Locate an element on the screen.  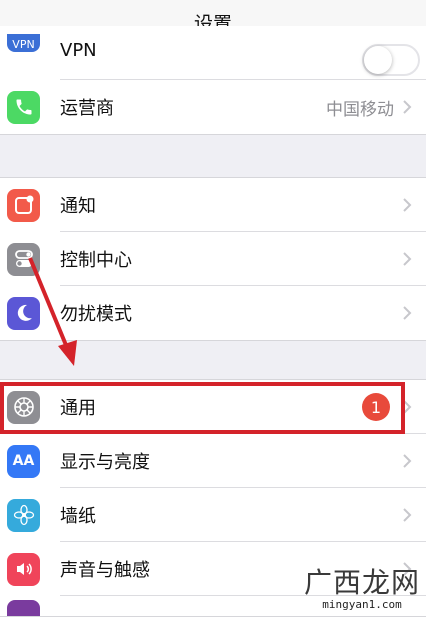
moon-icon is located at coordinates (23, 313).